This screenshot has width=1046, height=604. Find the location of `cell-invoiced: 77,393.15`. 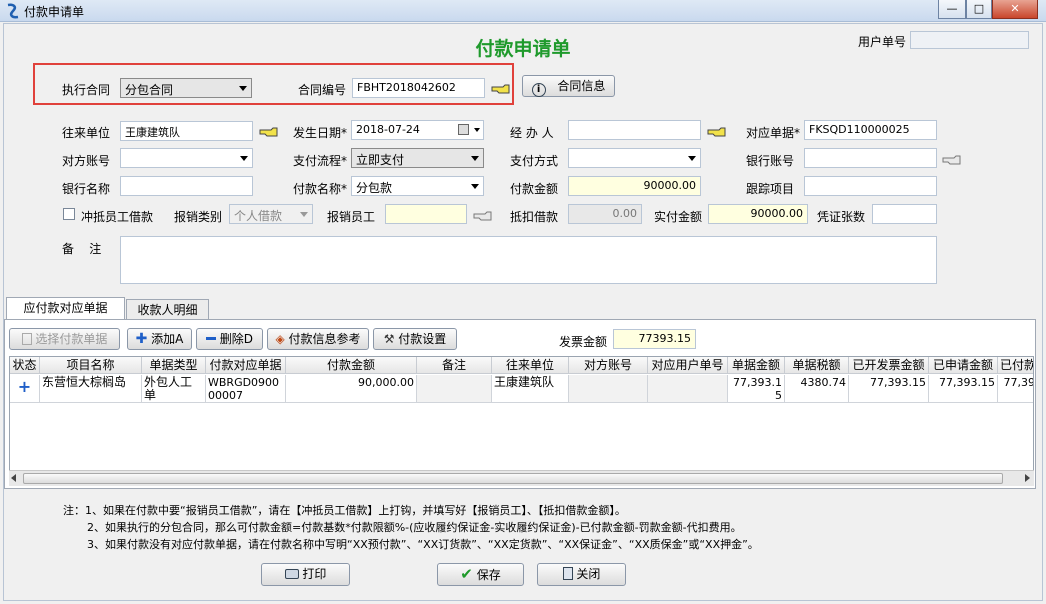

cell-invoiced: 77,393.15 is located at coordinates (889, 389).